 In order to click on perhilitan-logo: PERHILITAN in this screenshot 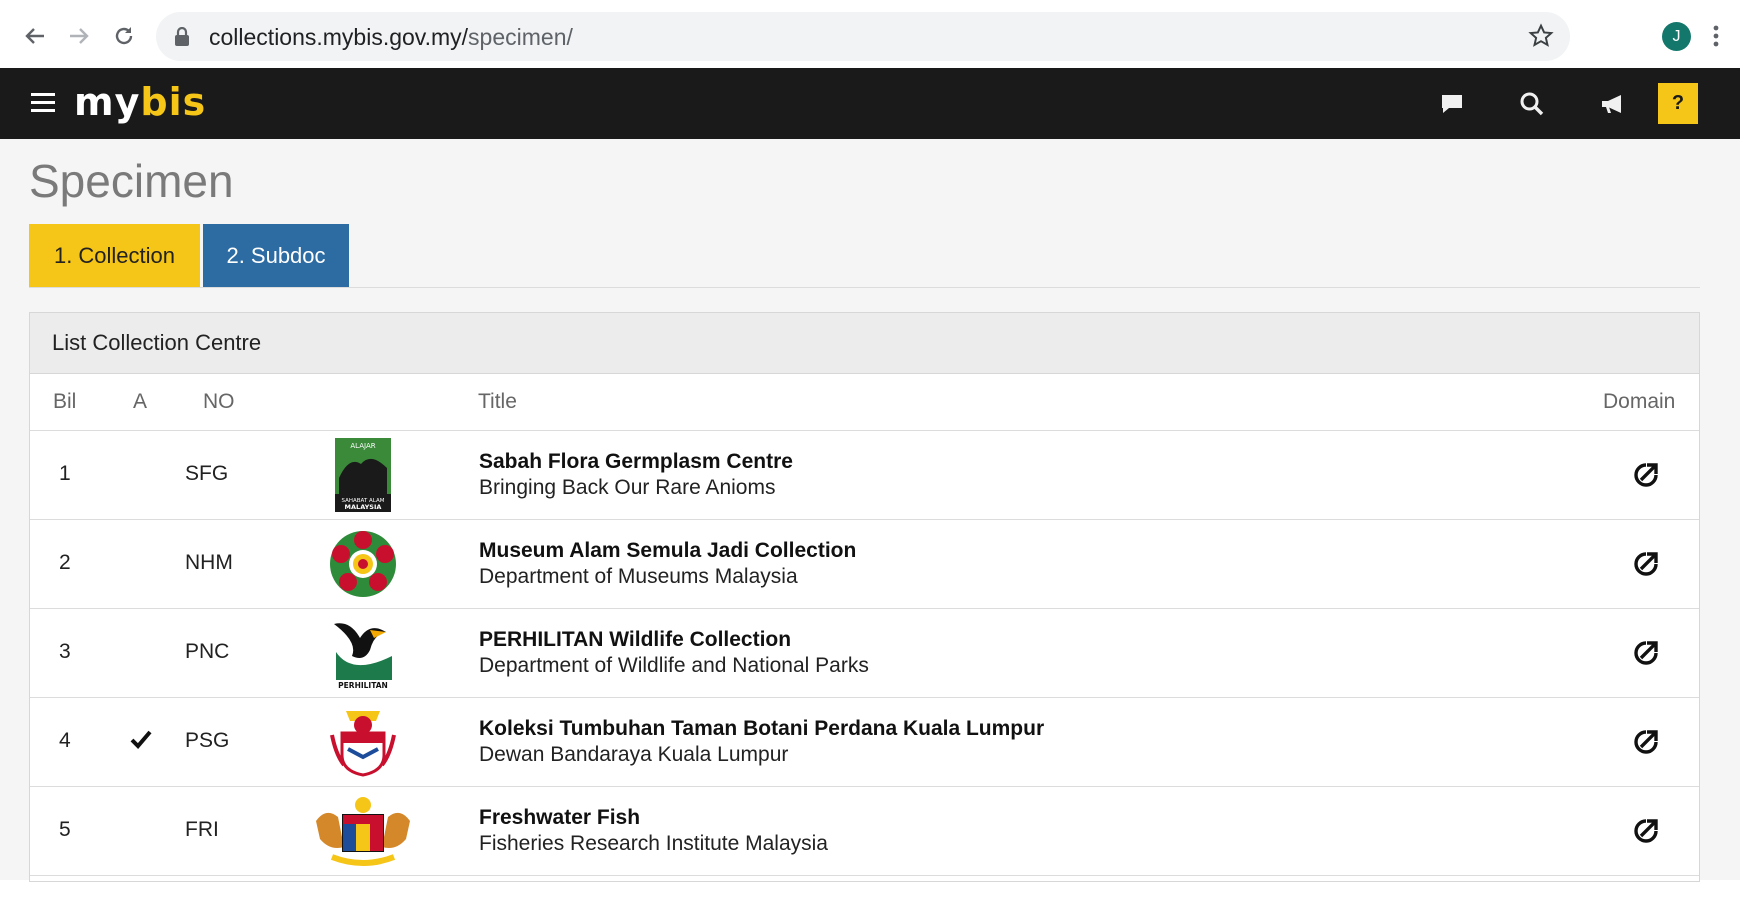, I will do `click(363, 653)`.